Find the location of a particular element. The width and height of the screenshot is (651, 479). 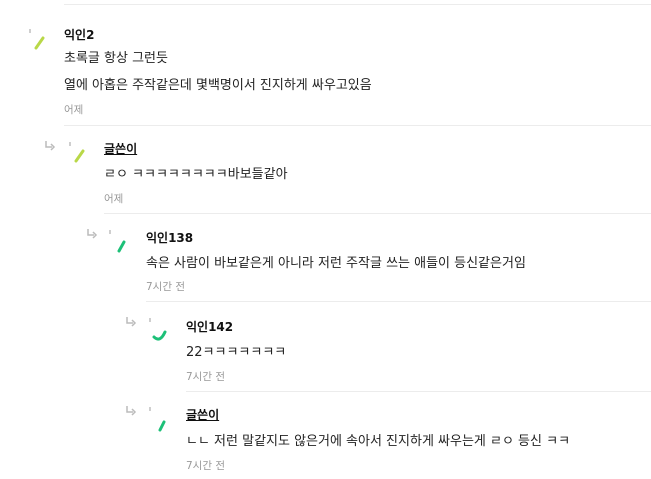

comment-text-line: 열에 아홉은 주작같은데 몇백명이서 진지하게 싸우고있음 is located at coordinates (218, 85).